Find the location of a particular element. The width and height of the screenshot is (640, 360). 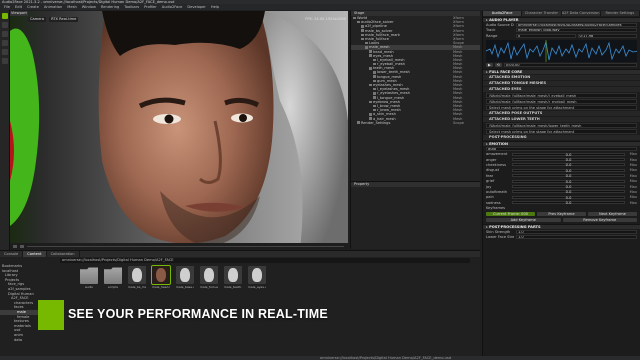

loop-button: ⟲ is located at coordinates (498, 65).